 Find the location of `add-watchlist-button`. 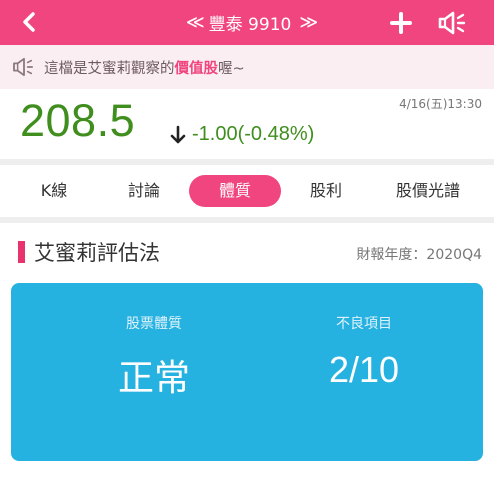

add-watchlist-button is located at coordinates (401, 23).